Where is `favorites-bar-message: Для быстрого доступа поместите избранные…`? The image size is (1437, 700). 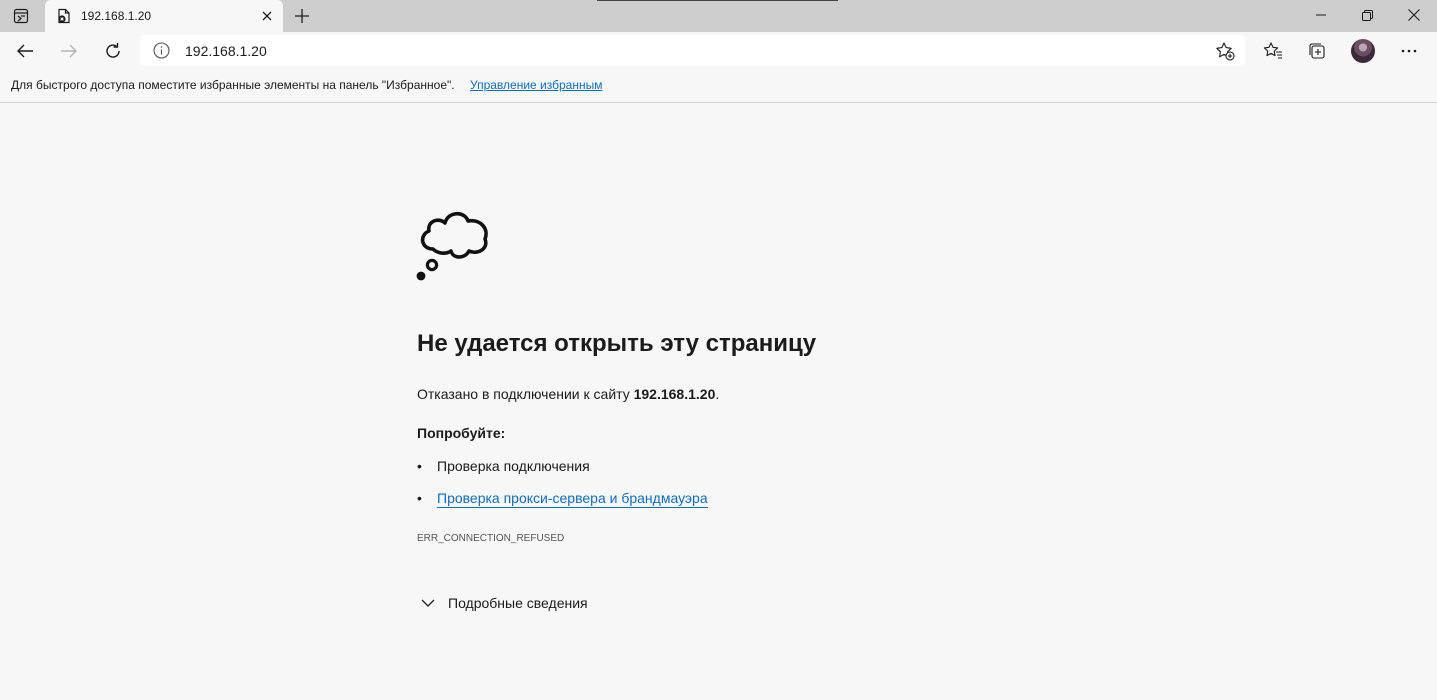 favorites-bar-message: Для быстрого доступа поместите избранные… is located at coordinates (233, 85).